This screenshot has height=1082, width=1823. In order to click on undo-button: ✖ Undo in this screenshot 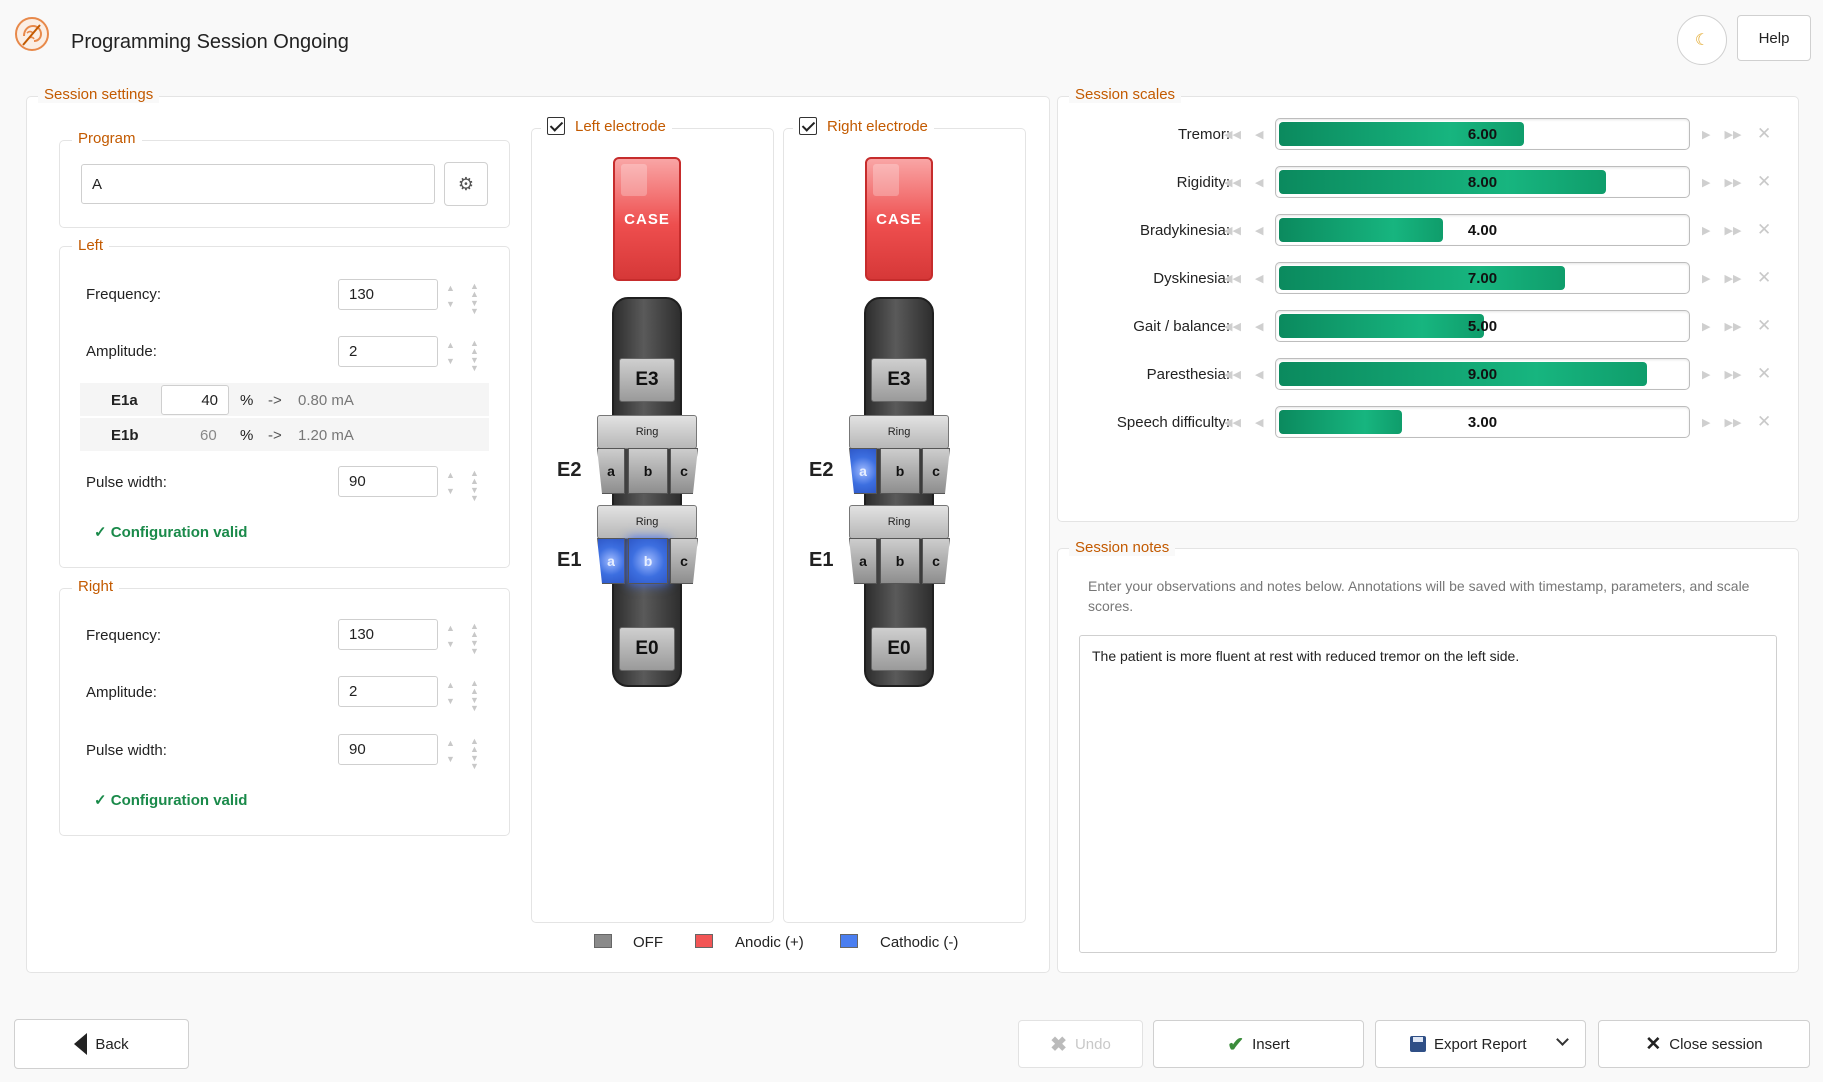, I will do `click(1080, 1044)`.